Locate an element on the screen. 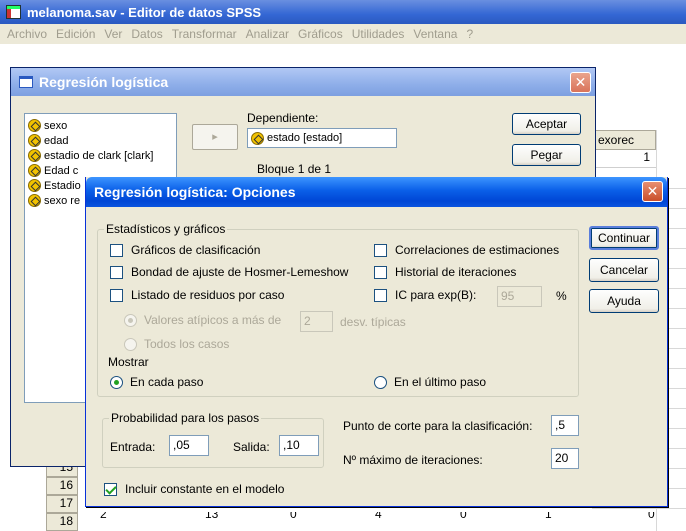 This screenshot has height=531, width=686. casewise-residuals-checkbox: Listado de residuos por caso is located at coordinates (197, 295).